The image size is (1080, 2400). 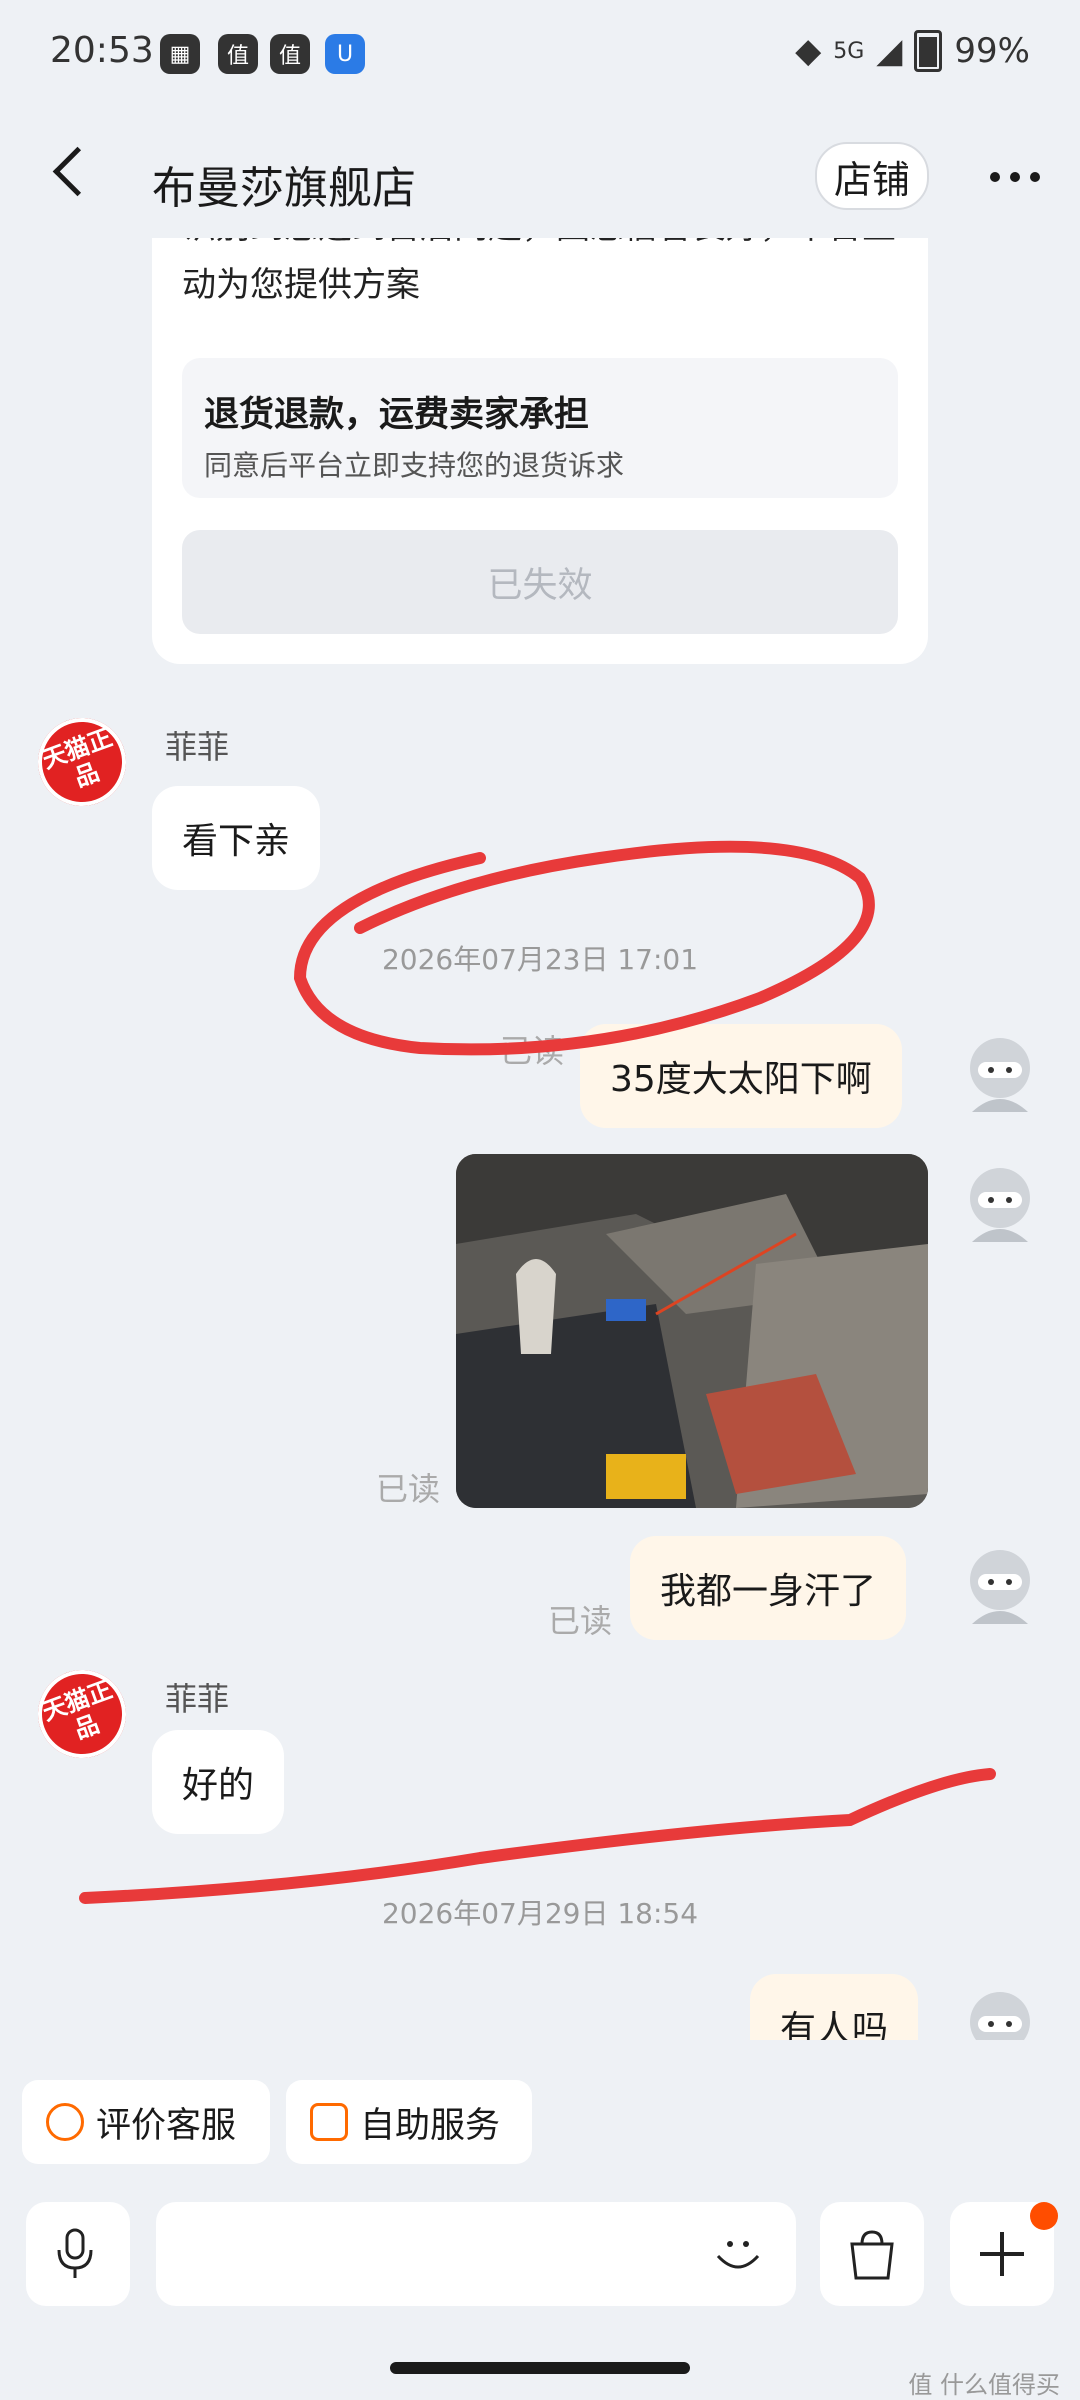 I want to click on plus-button, so click(x=1004, y=2254).